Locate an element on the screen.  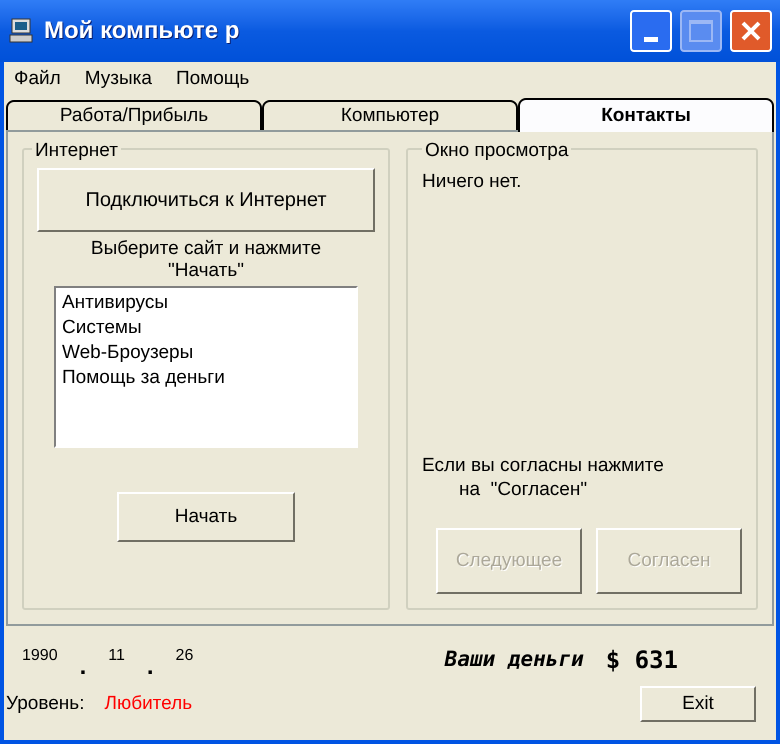
date-part: 11 is located at coordinates (116, 656).